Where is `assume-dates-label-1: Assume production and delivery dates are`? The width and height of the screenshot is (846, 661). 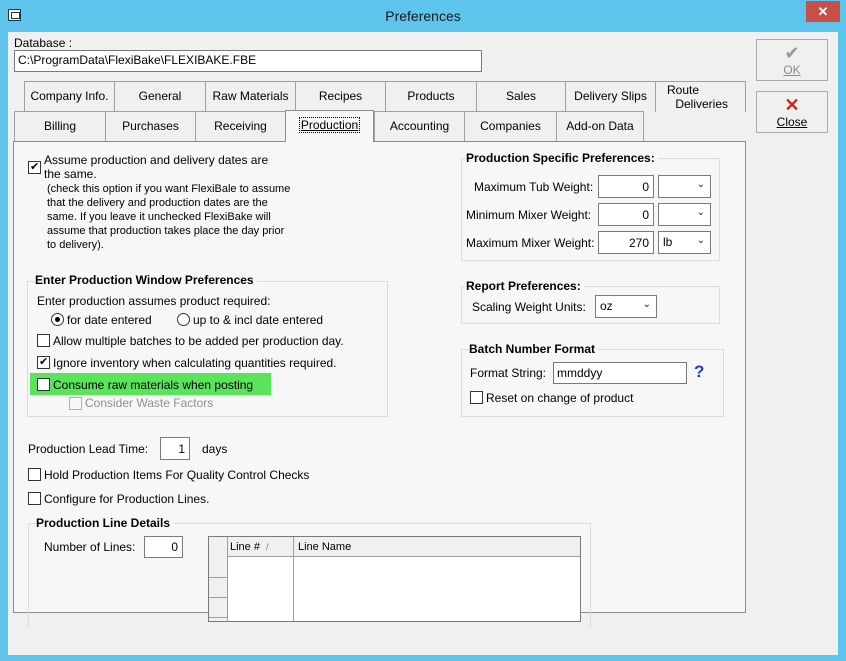 assume-dates-label-1: Assume production and delivery dates are is located at coordinates (156, 160).